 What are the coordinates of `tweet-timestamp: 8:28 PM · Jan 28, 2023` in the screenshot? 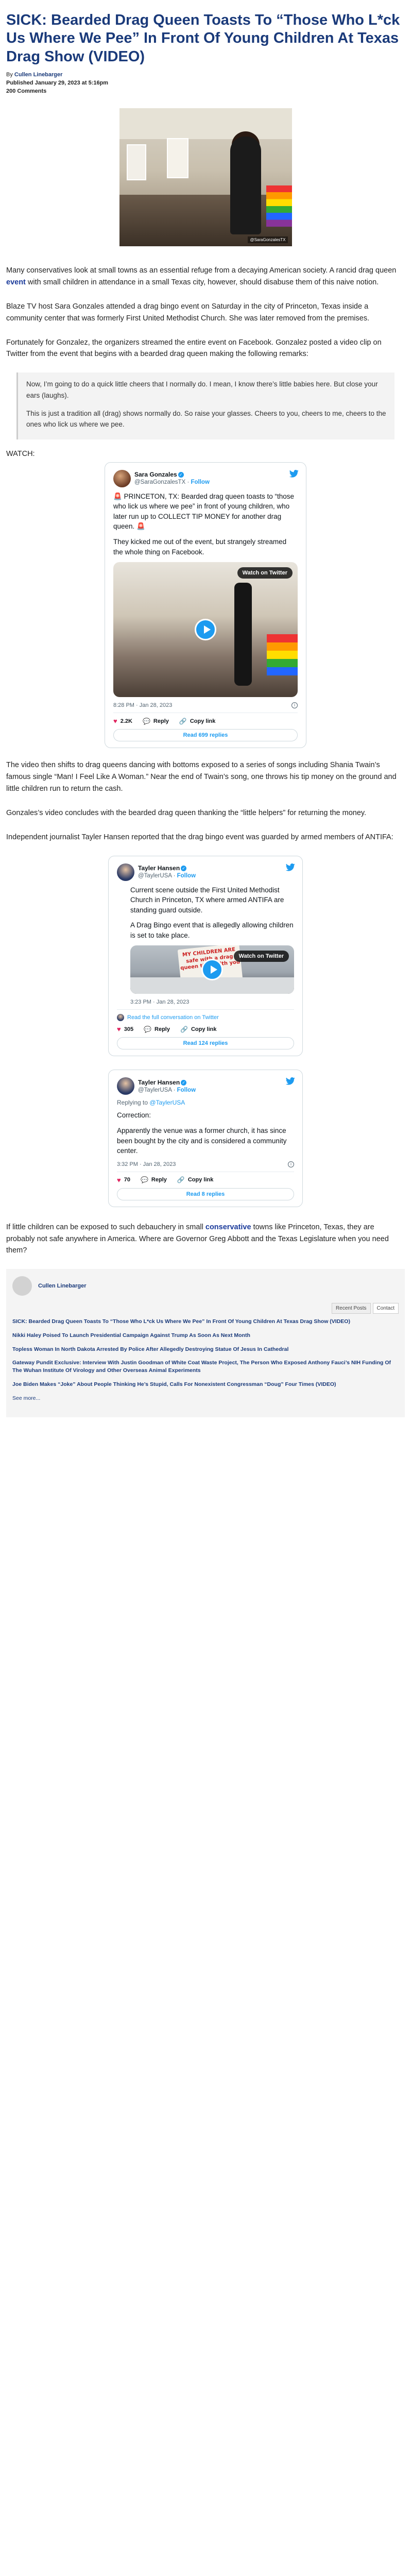 It's located at (142, 705).